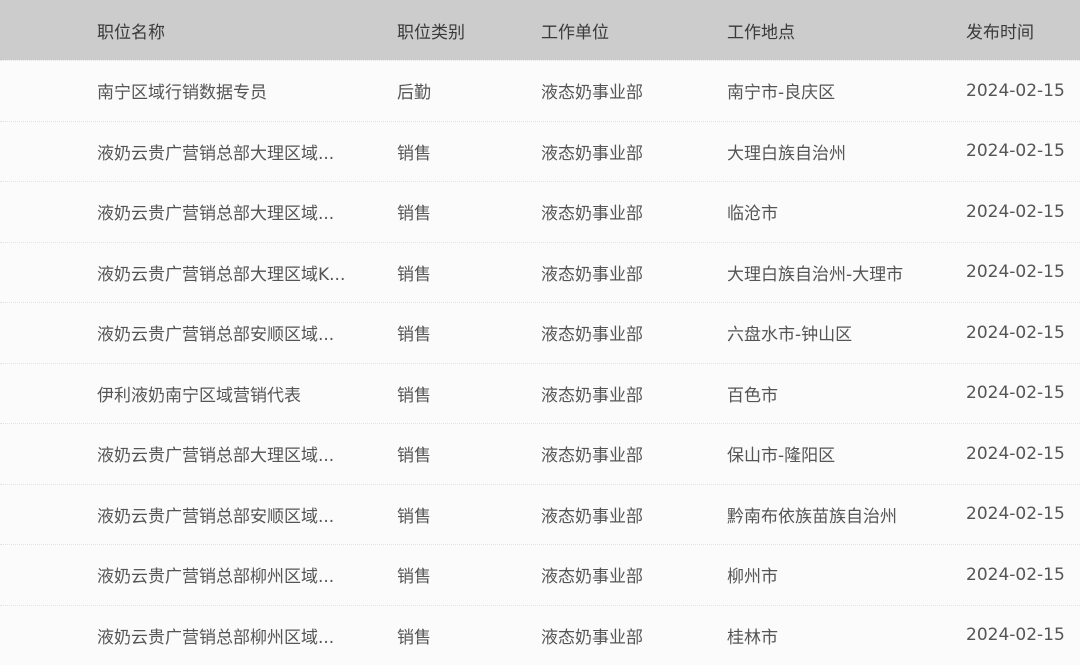 Image resolution: width=1080 pixels, height=666 pixels. Describe the element at coordinates (781, 456) in the screenshot. I see `work-location: 保山市-隆阳区` at that location.